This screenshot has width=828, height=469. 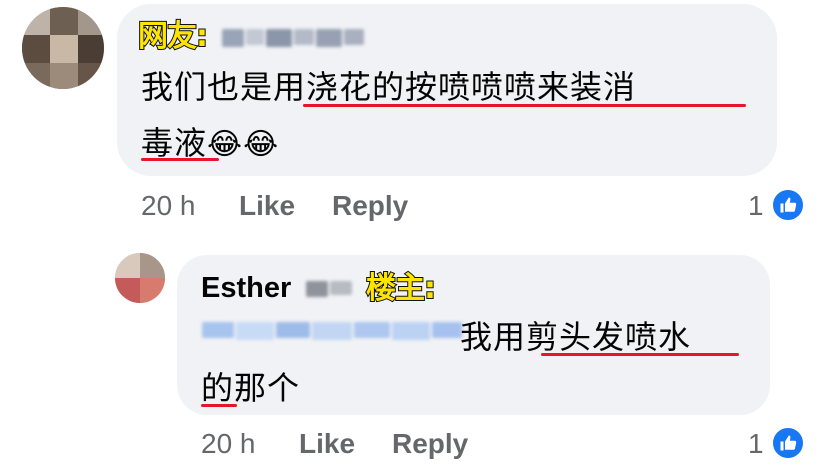 I want to click on poster-tag: 楼主:, so click(x=401, y=288).